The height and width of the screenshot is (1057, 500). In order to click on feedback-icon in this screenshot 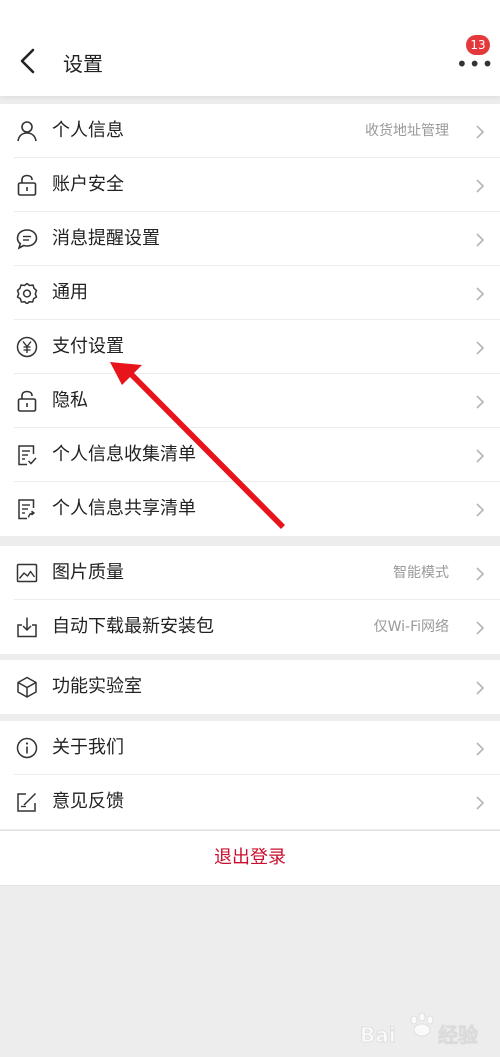, I will do `click(27, 802)`.